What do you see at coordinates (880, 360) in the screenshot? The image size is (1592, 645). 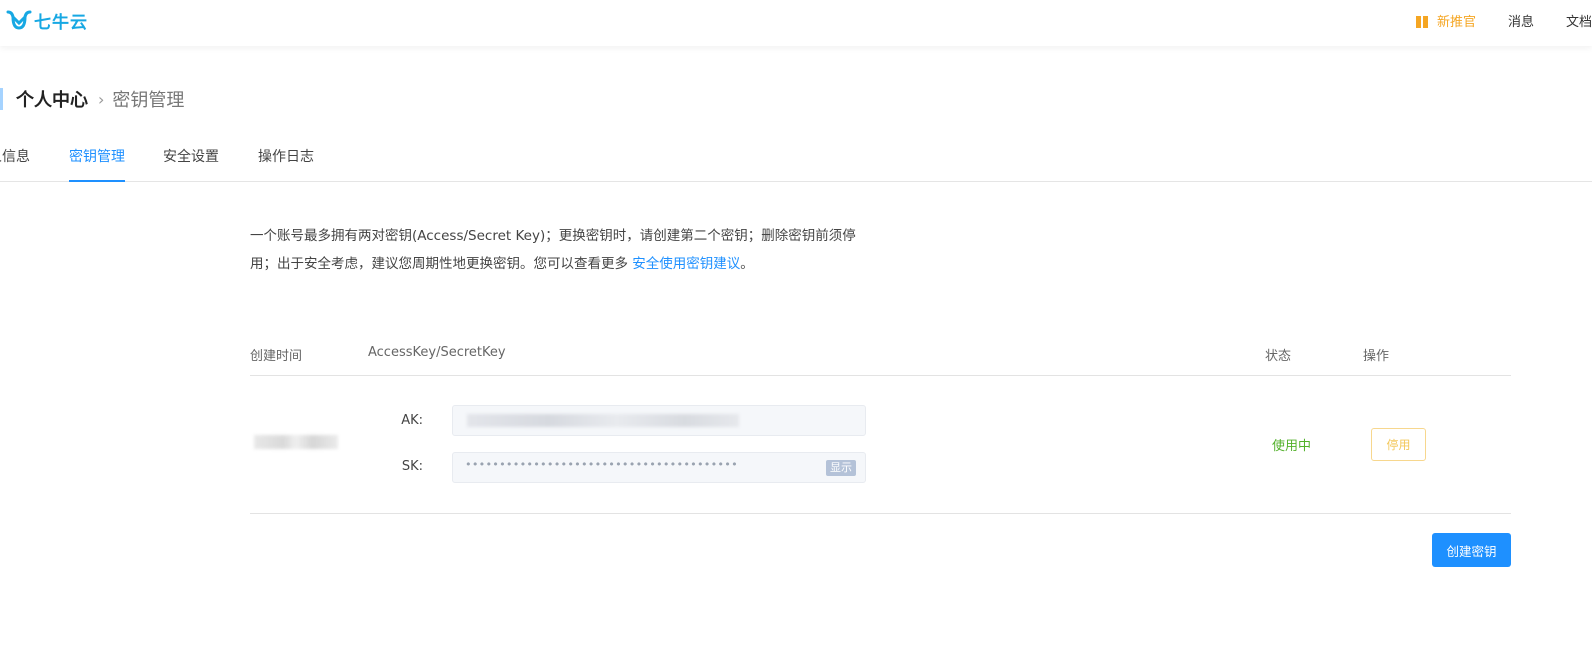 I see `table-header: 创建时间 AccessKey/SecretKey 状态 操作` at bounding box center [880, 360].